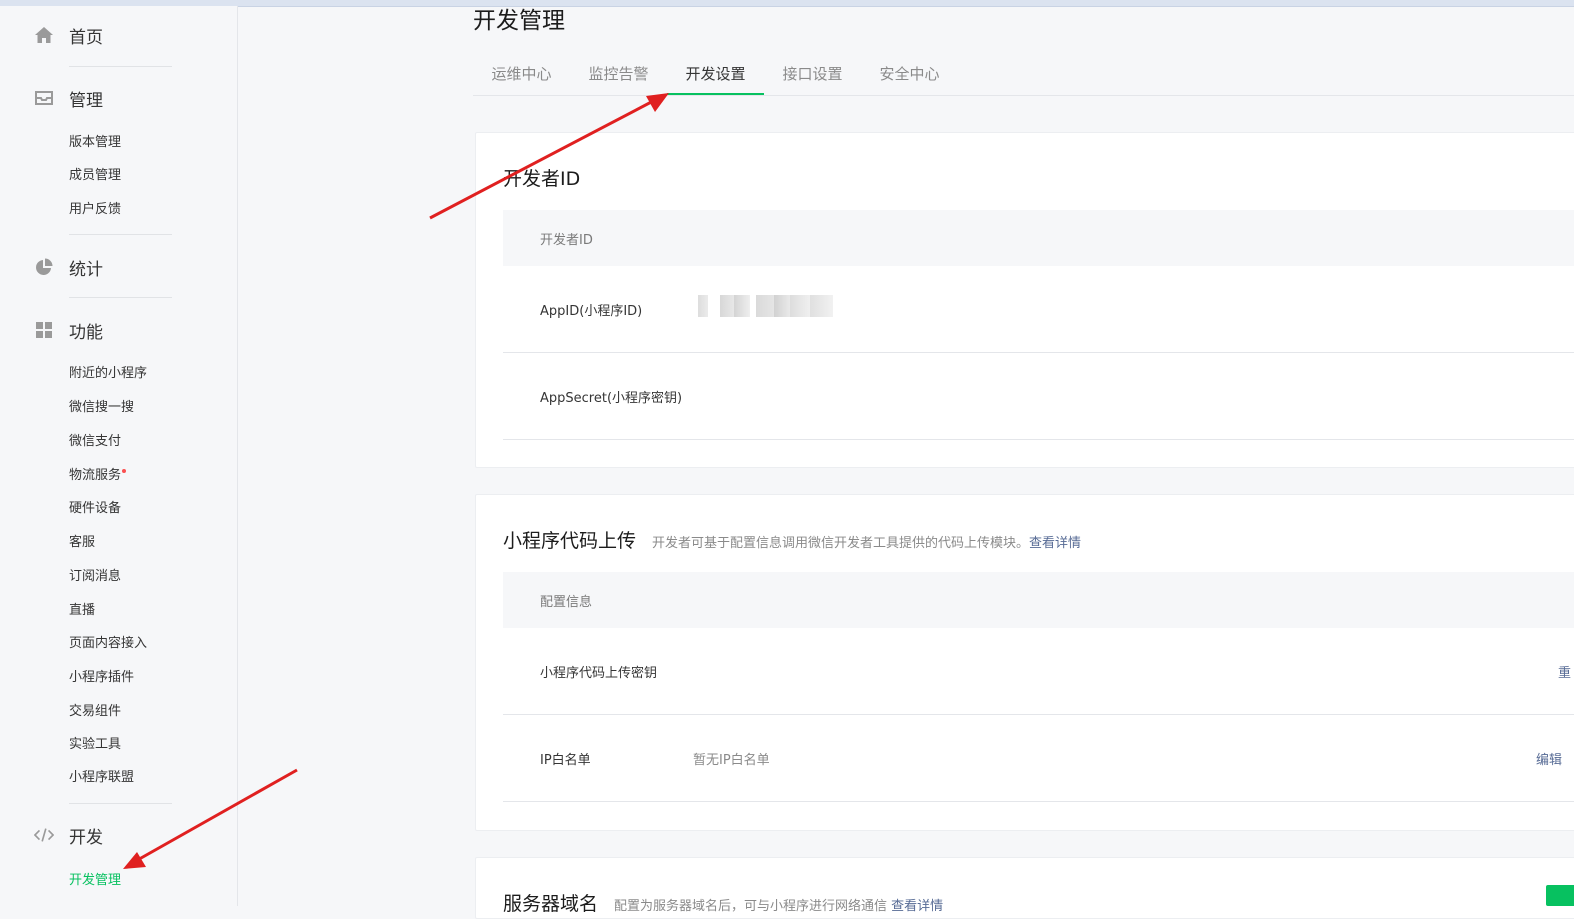 This screenshot has width=1574, height=919. What do you see at coordinates (95, 442) in the screenshot?
I see `sidebar-item-pay: 微信支付` at bounding box center [95, 442].